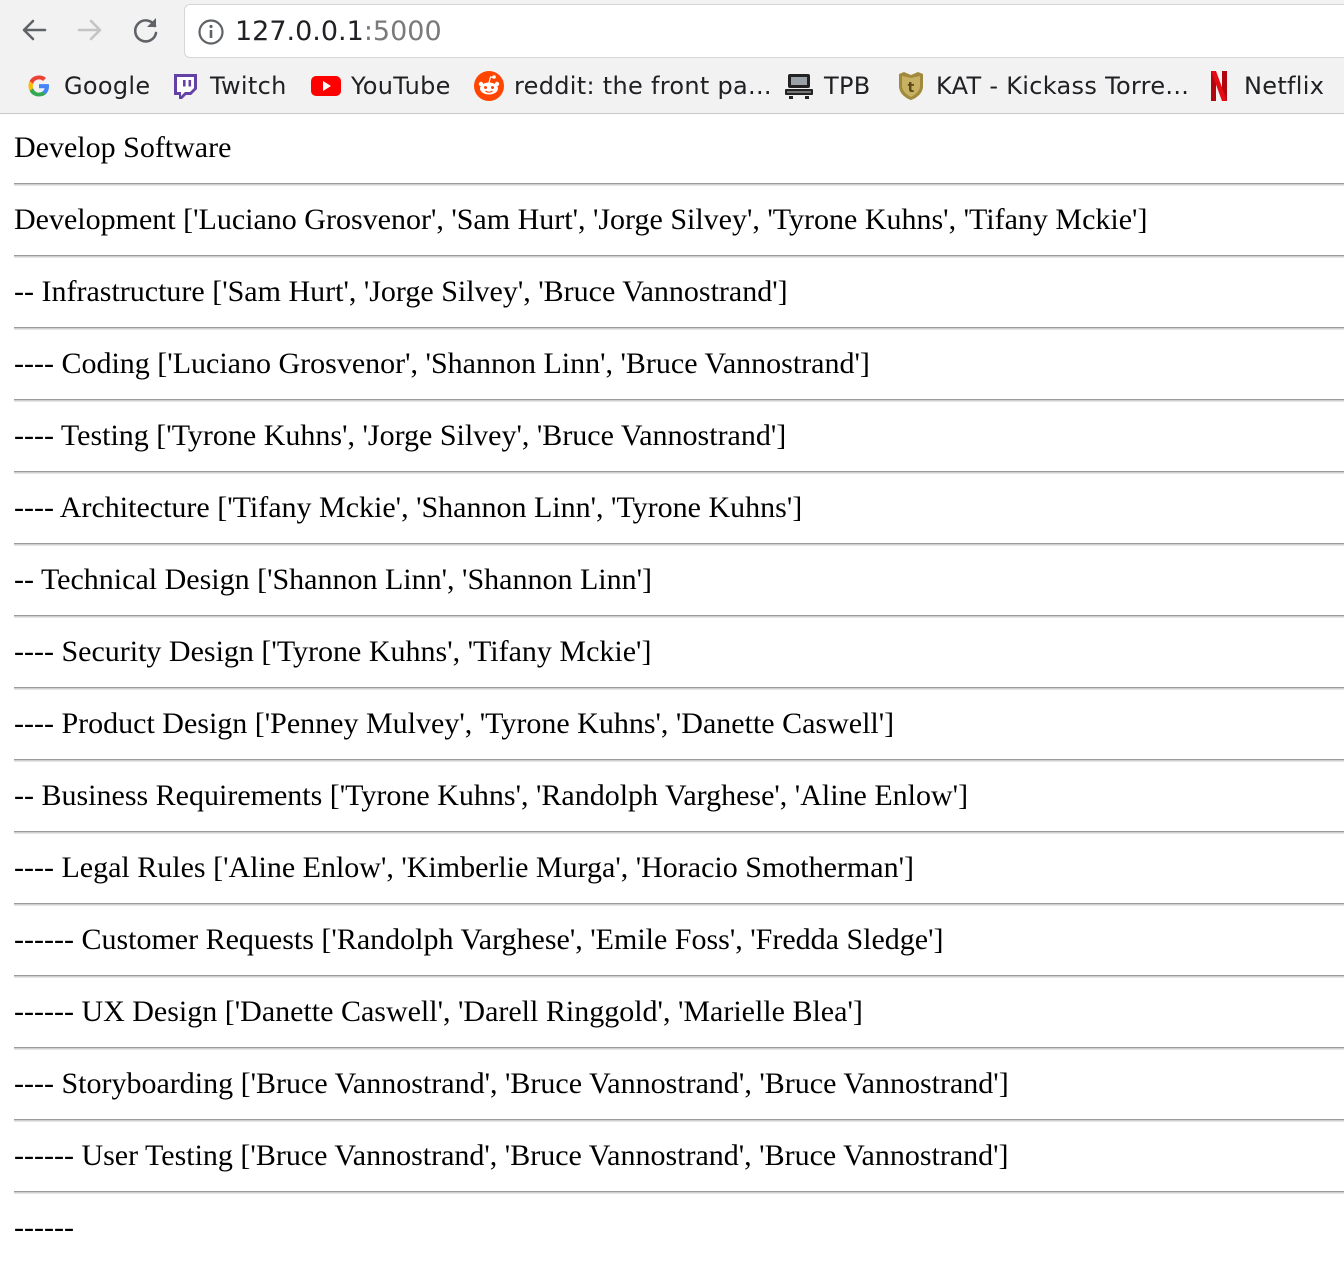  What do you see at coordinates (44, 1227) in the screenshot?
I see `row-text: ------` at bounding box center [44, 1227].